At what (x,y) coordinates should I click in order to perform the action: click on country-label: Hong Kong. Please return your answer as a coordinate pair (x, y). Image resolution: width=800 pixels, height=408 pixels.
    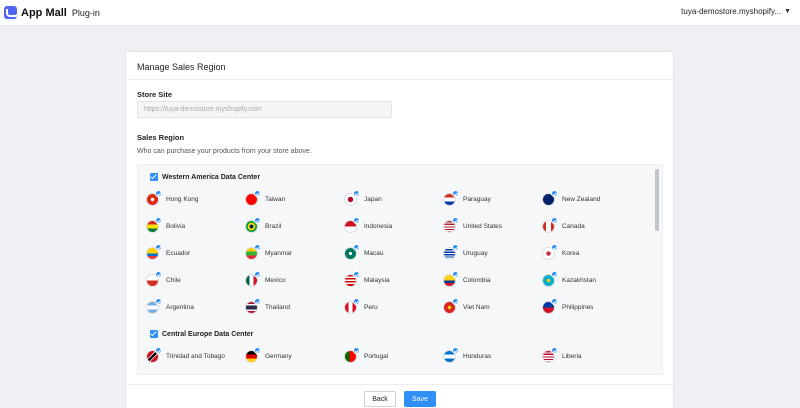
    Looking at the image, I should click on (182, 199).